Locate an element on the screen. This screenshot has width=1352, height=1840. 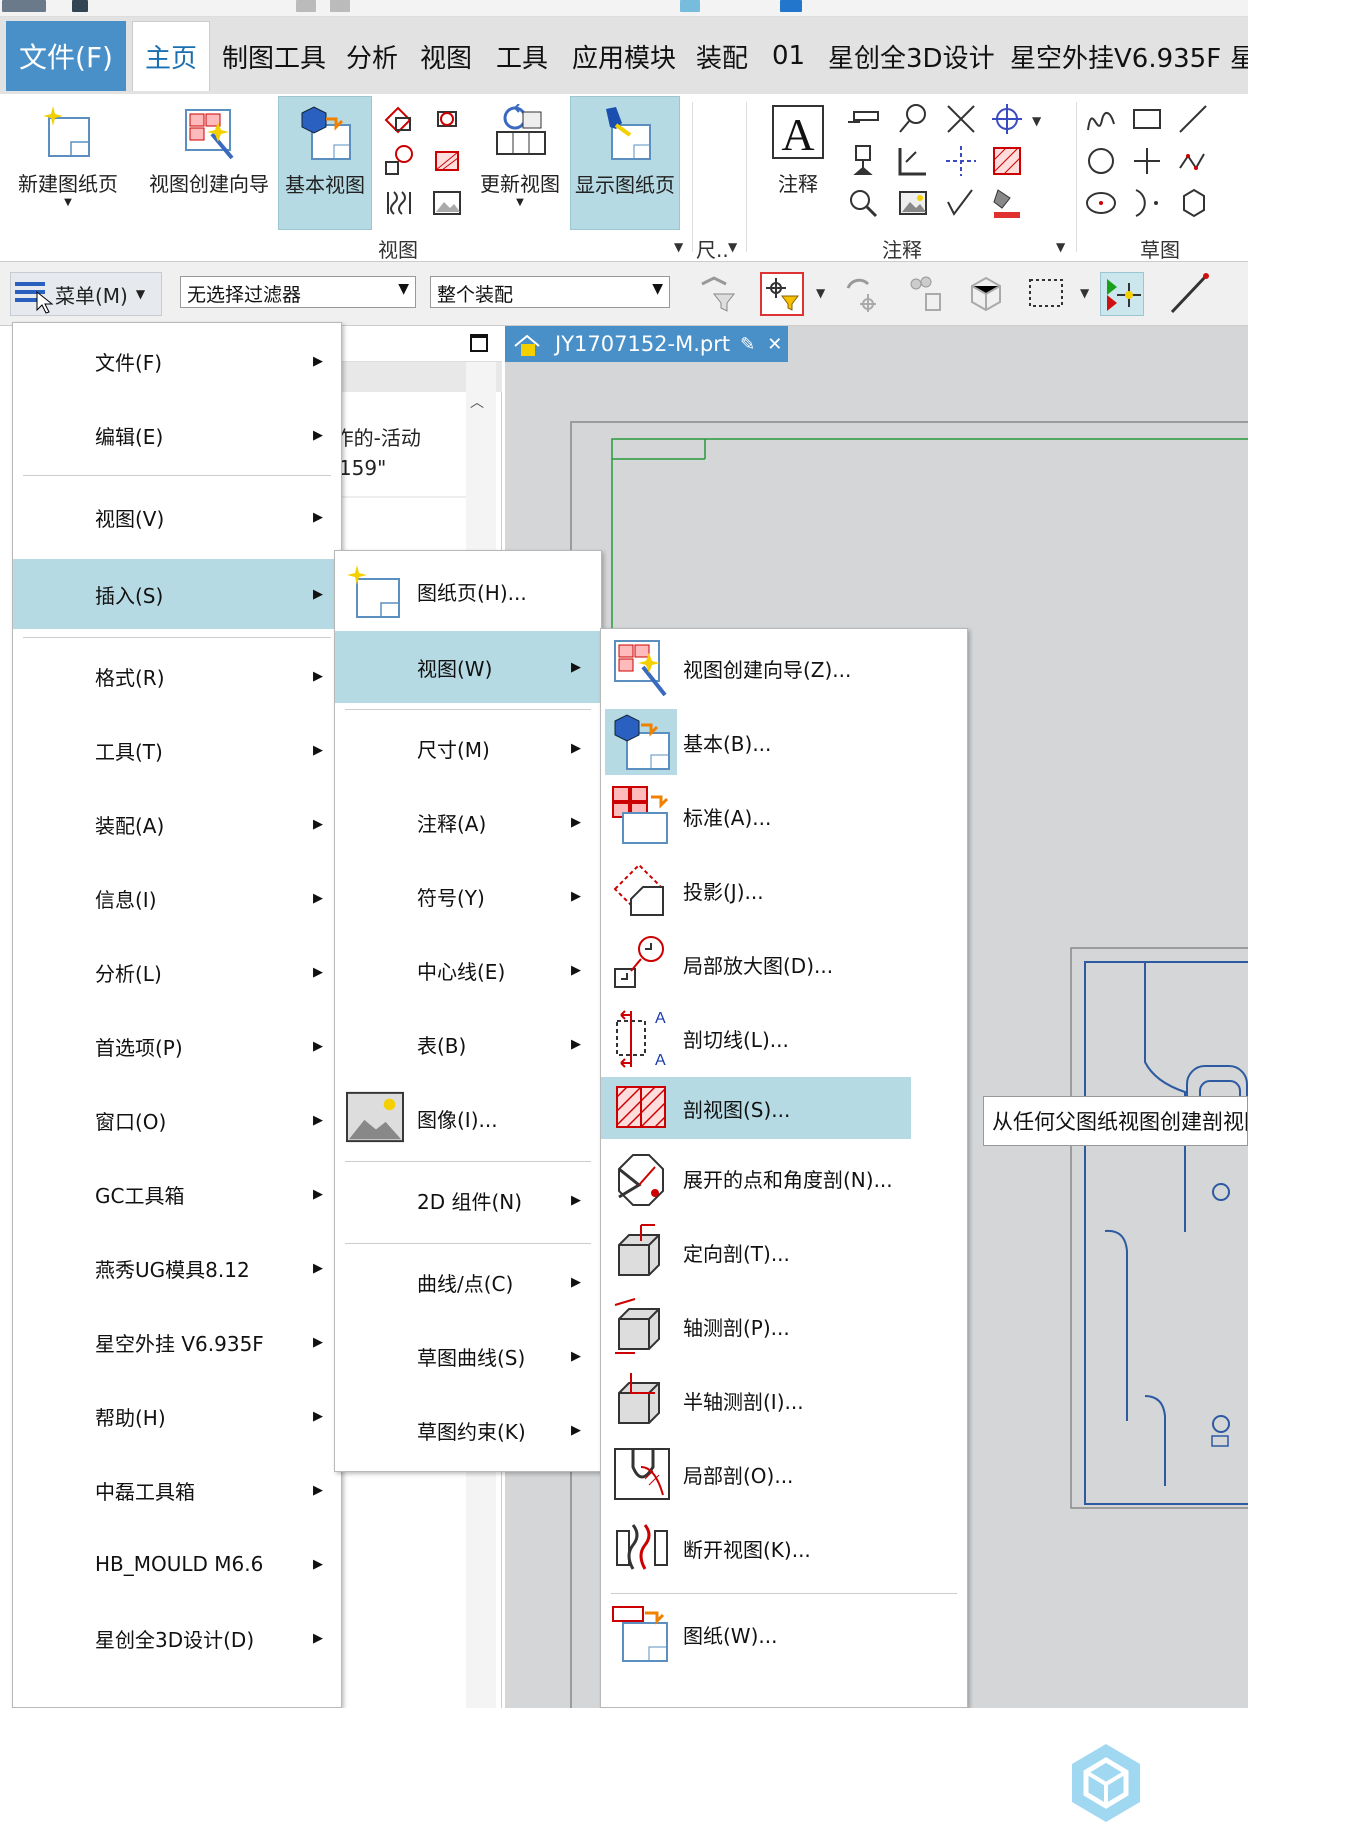
scroll-up-icon: ︿ is located at coordinates (477, 402).